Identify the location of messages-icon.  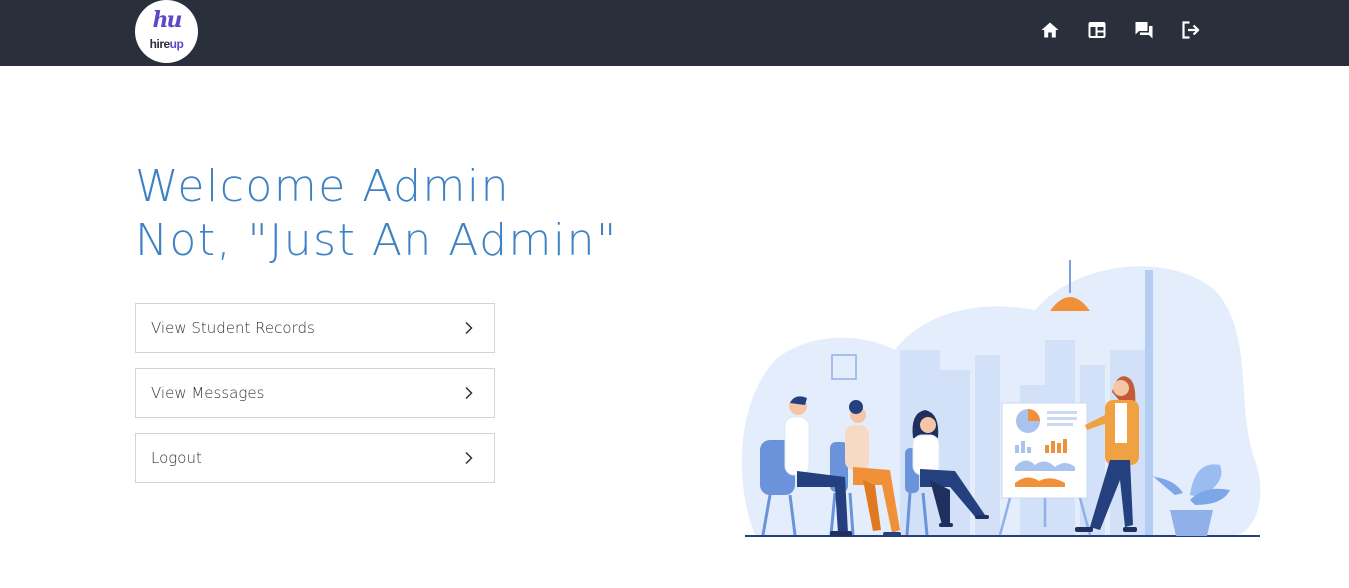
(1144, 30).